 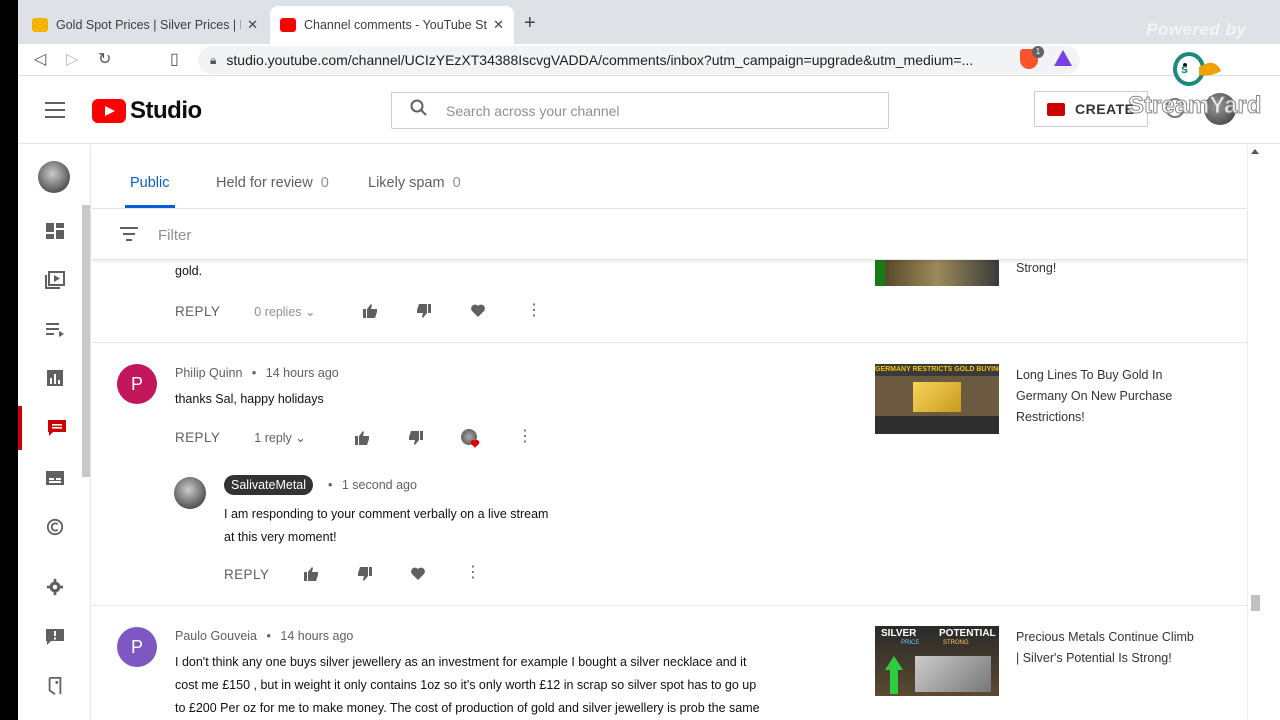 I want to click on filter-label: Filter, so click(x=174, y=235).